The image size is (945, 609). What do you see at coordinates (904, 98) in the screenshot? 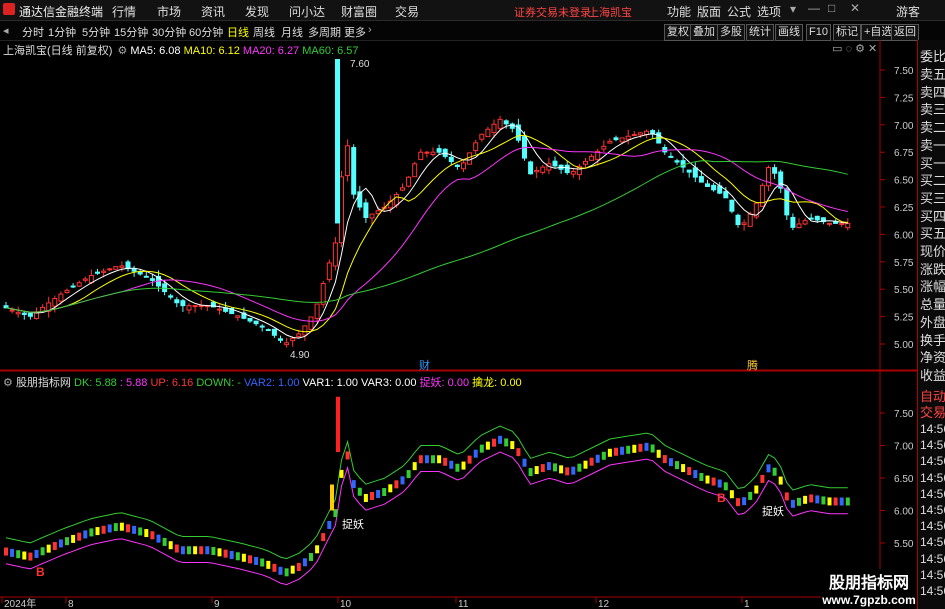
I see `price-tick-label: 7.25` at bounding box center [904, 98].